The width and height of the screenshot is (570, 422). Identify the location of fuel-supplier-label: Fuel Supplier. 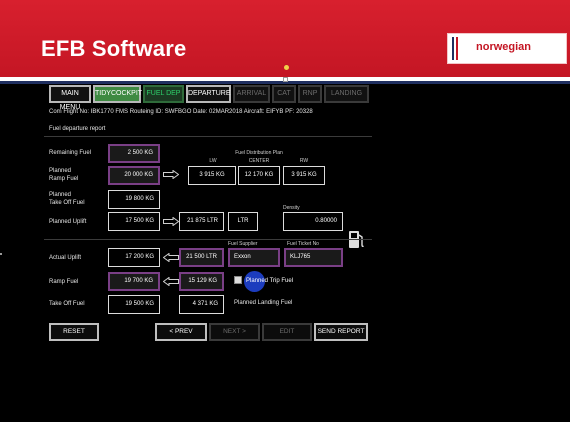
(243, 244).